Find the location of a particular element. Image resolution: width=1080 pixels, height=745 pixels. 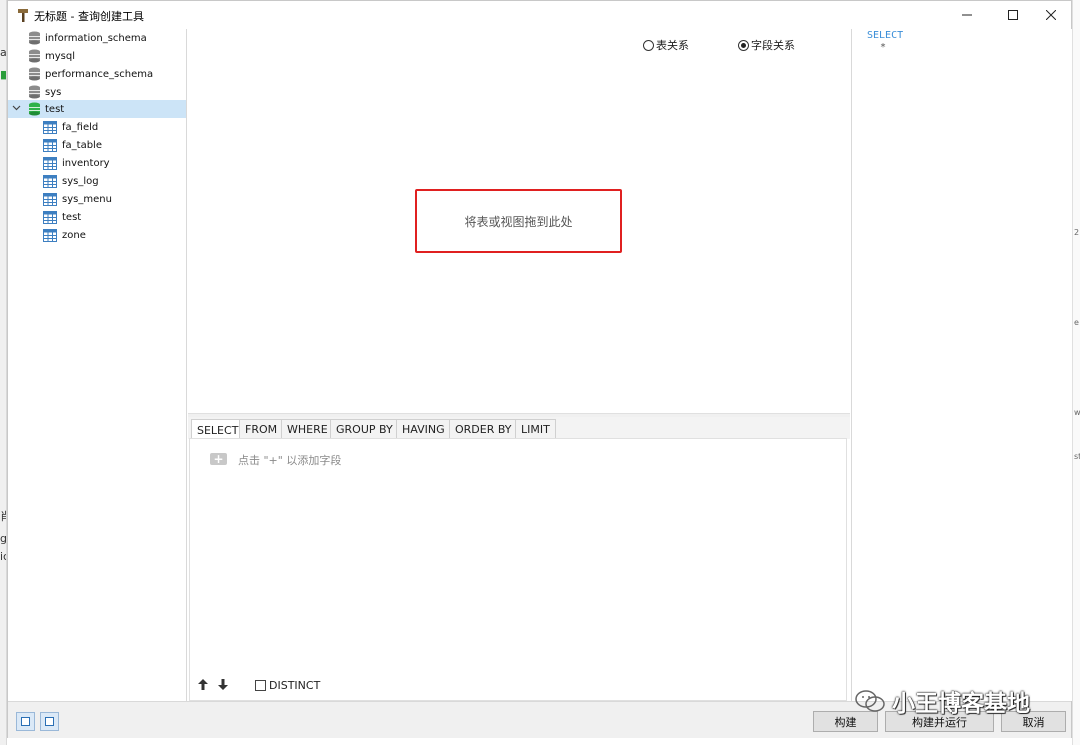

minimize-icon is located at coordinates (967, 15).